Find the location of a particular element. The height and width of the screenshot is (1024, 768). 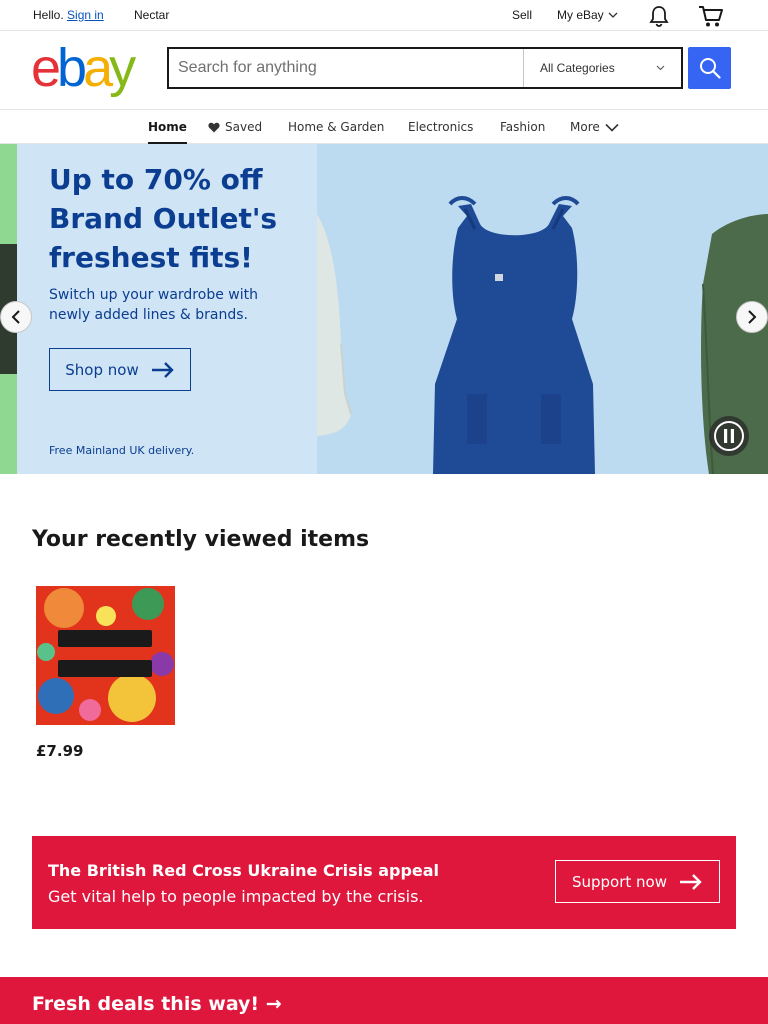

ebay-logo: ebay is located at coordinates (83, 68).